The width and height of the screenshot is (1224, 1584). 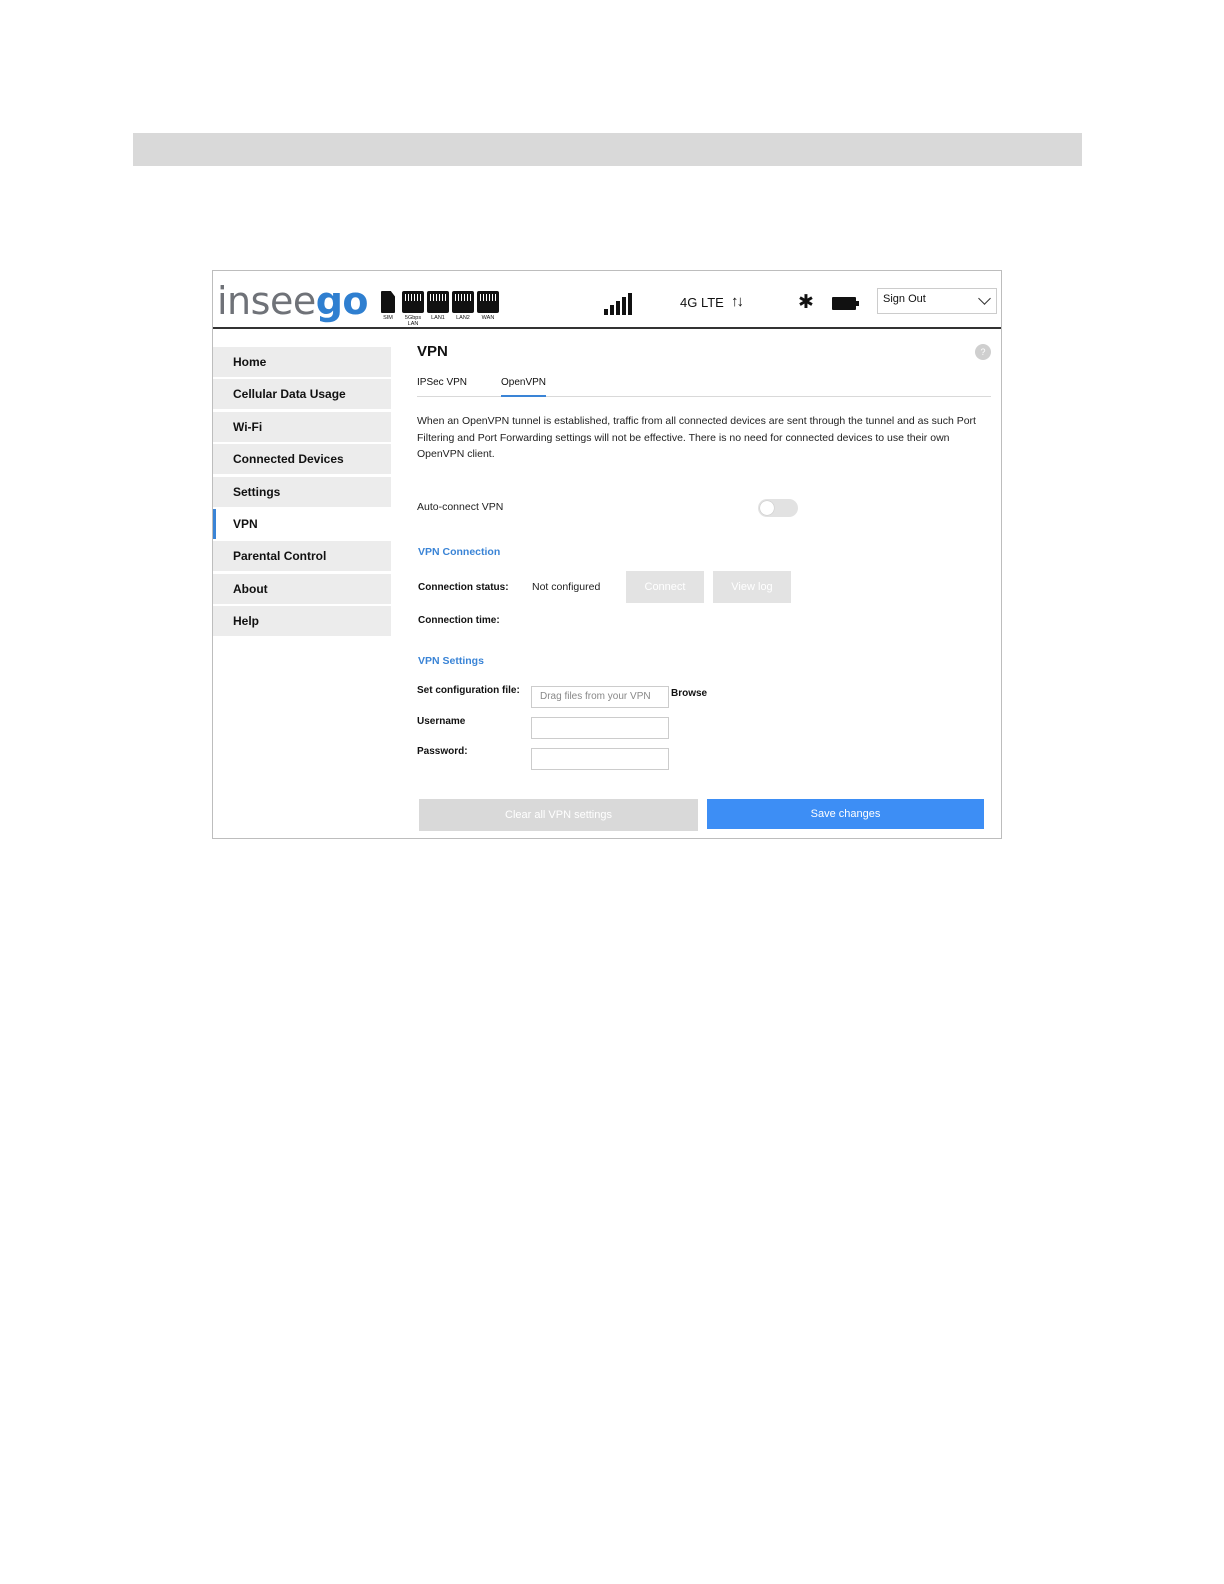 I want to click on vpn-settings-heading: VPN Settings, so click(x=451, y=661).